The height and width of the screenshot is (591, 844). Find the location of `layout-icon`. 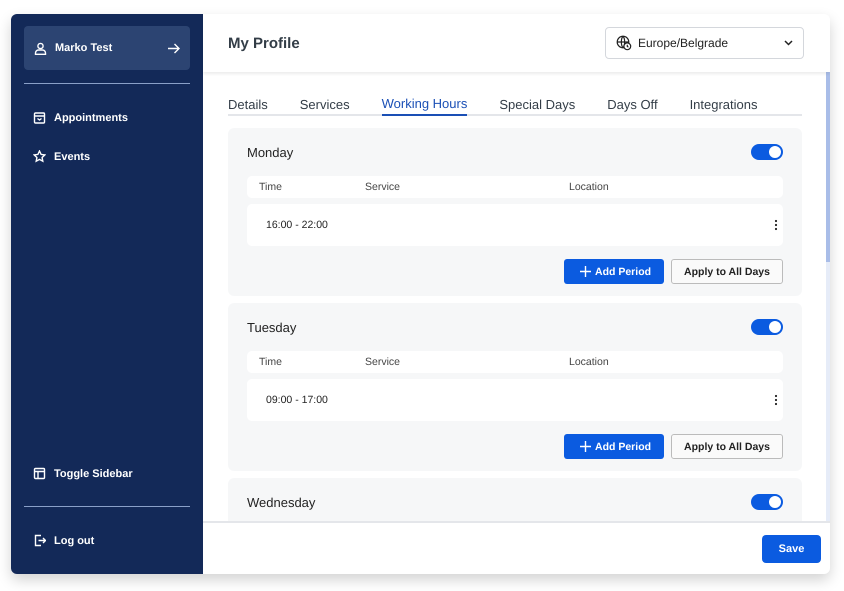

layout-icon is located at coordinates (39, 473).